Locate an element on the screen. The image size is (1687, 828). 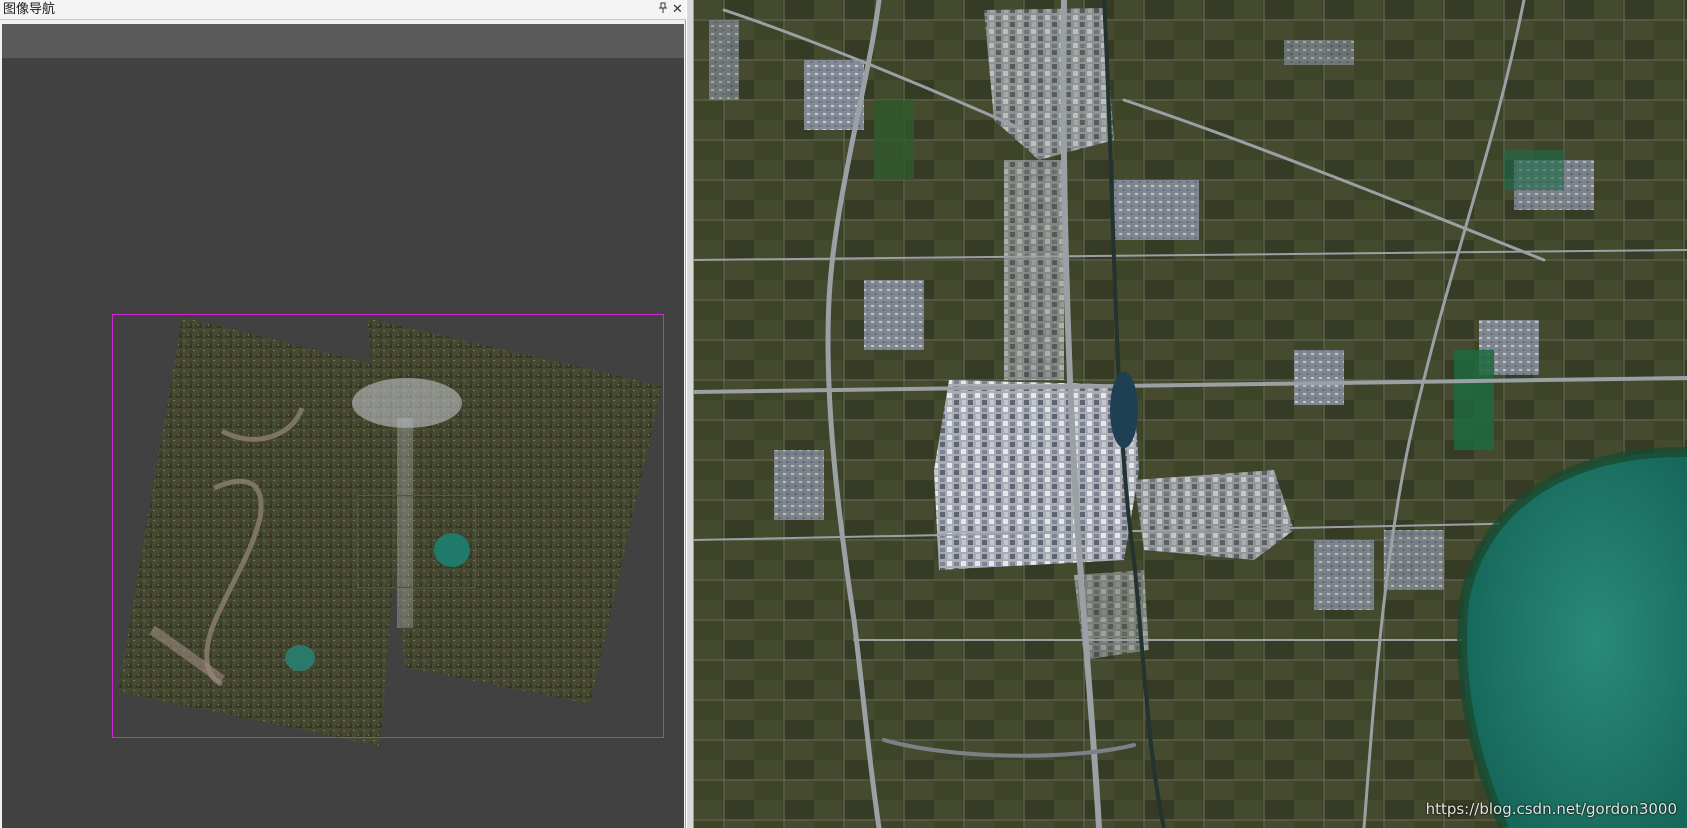
close-icon: ✕ is located at coordinates (677, 9).